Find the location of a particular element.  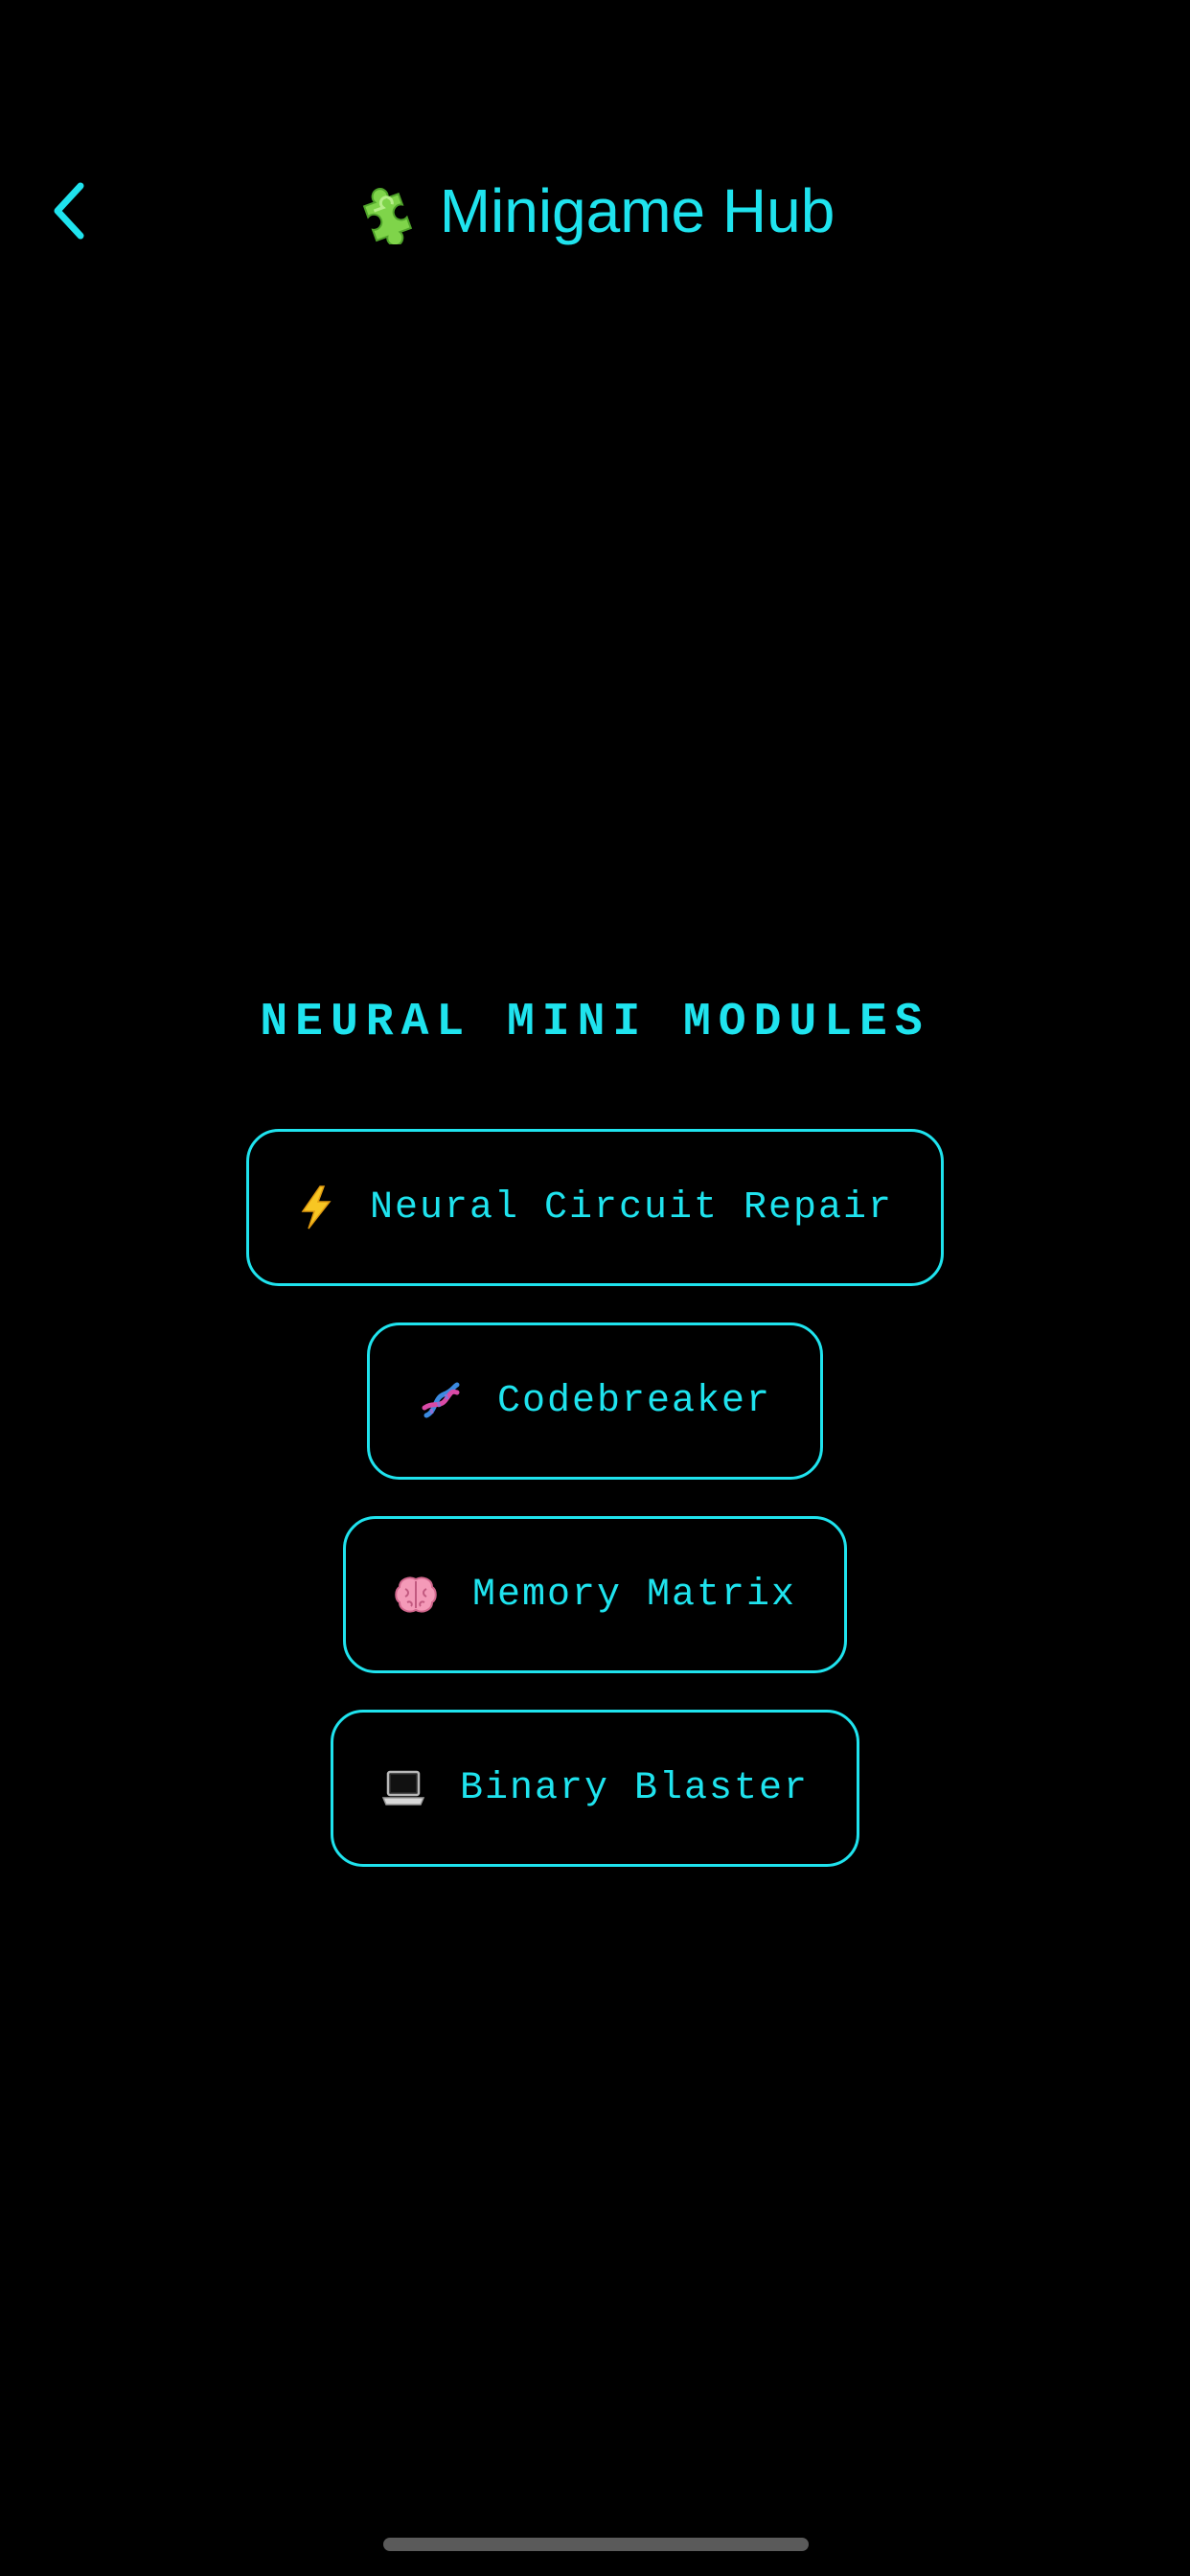

binary-blaster-button: Binary Blaster is located at coordinates (595, 1788).